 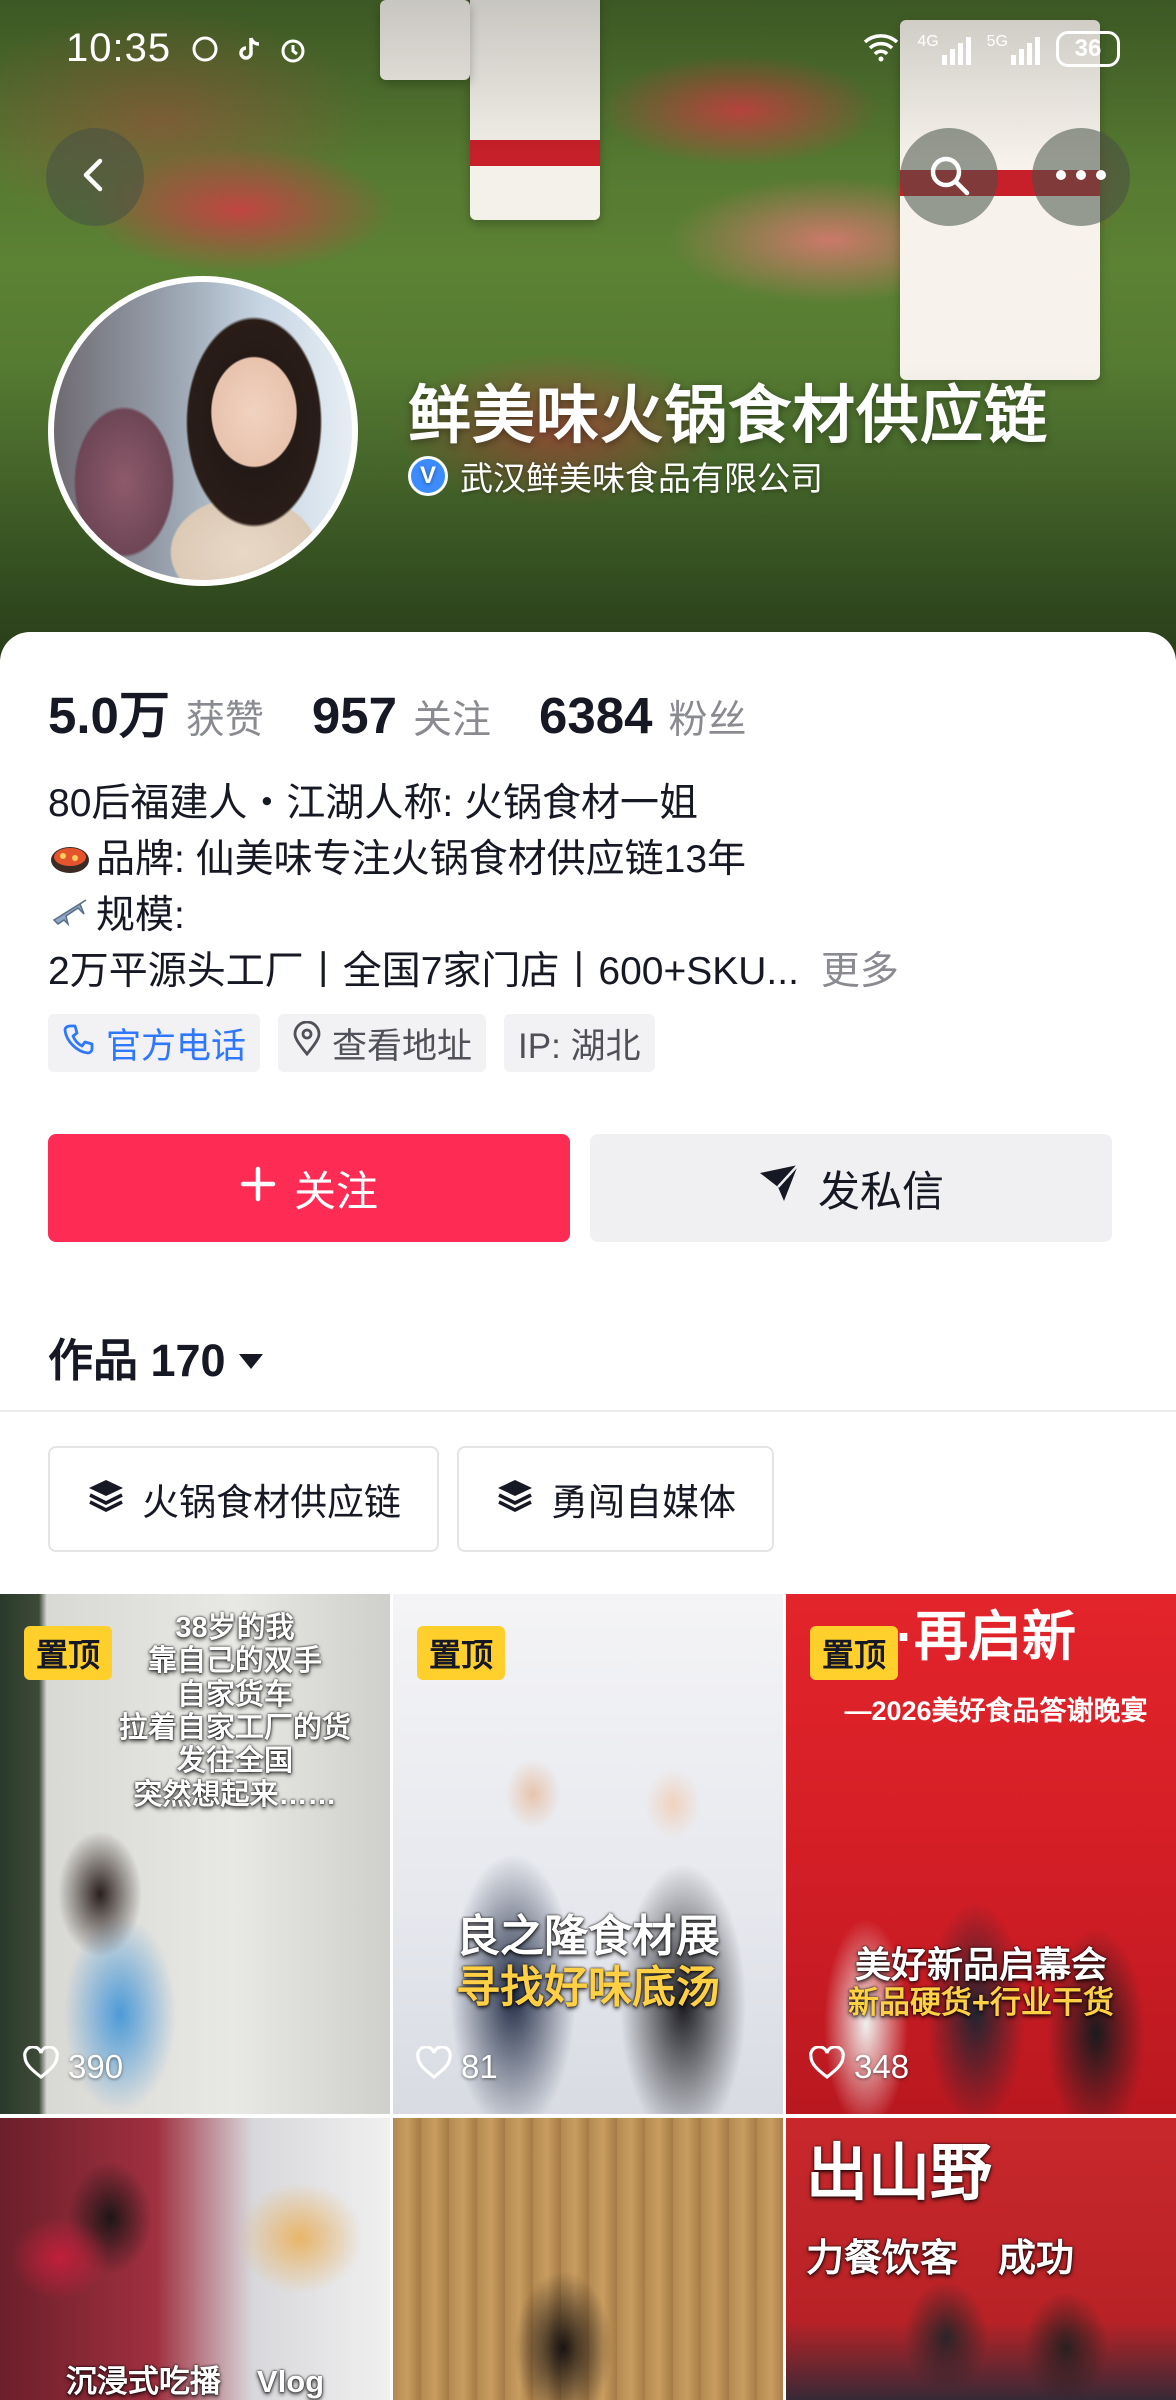 What do you see at coordinates (882, 2259) in the screenshot?
I see `caption-line: 力餐饮客` at bounding box center [882, 2259].